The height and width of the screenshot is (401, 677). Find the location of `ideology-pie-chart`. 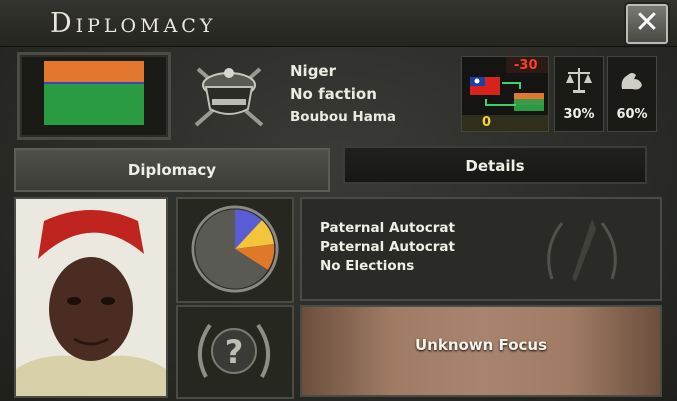

ideology-pie-chart is located at coordinates (235, 249).